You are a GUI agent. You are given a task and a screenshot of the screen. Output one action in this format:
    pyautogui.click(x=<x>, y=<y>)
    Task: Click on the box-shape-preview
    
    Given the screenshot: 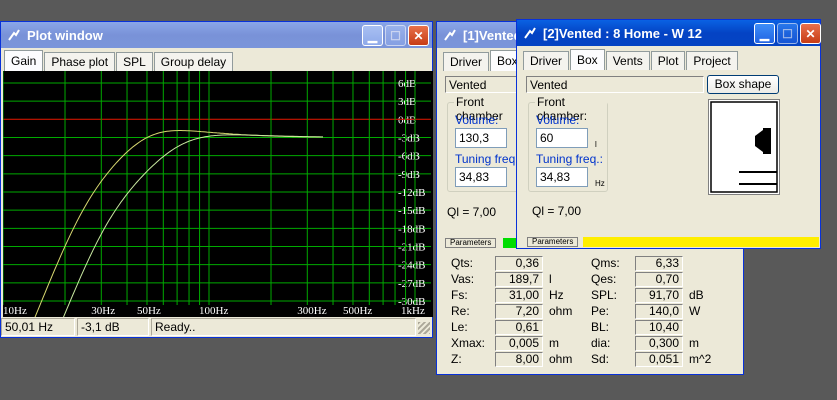 What is the action you would take?
    pyautogui.click(x=744, y=147)
    